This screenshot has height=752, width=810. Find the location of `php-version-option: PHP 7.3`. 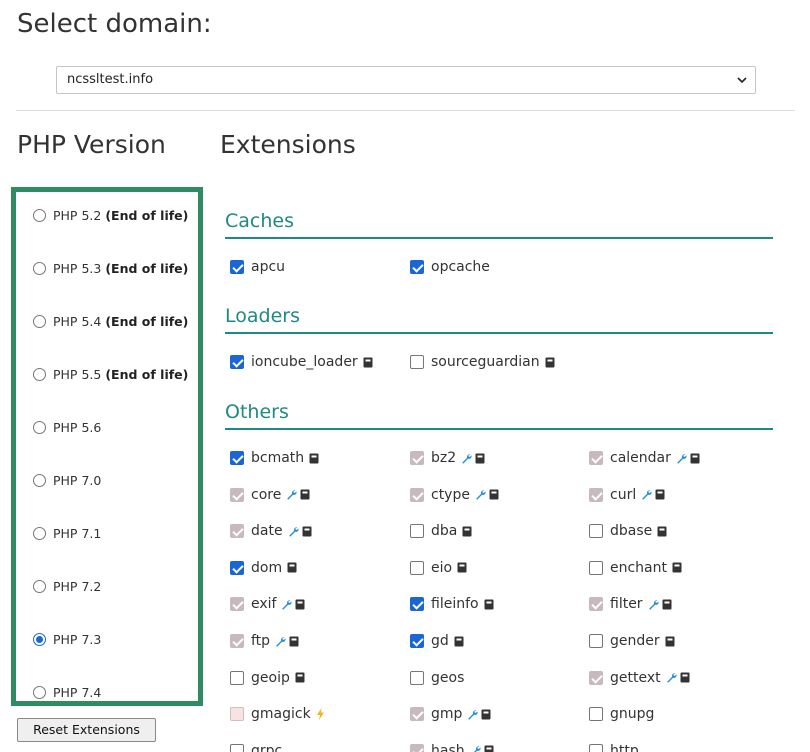

php-version-option: PHP 7.3 is located at coordinates (67, 639).